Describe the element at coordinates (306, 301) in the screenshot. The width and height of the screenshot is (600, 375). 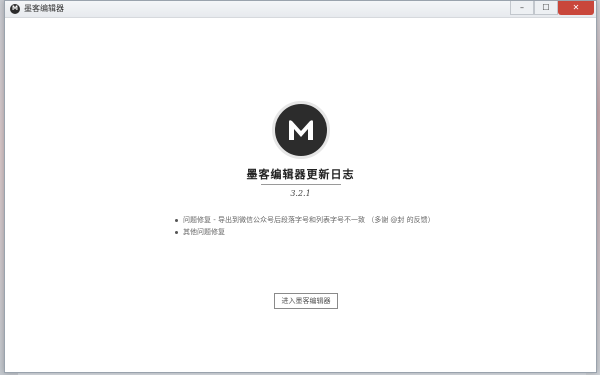
I see `enter-editor-button: 进入墨客编辑器` at that location.